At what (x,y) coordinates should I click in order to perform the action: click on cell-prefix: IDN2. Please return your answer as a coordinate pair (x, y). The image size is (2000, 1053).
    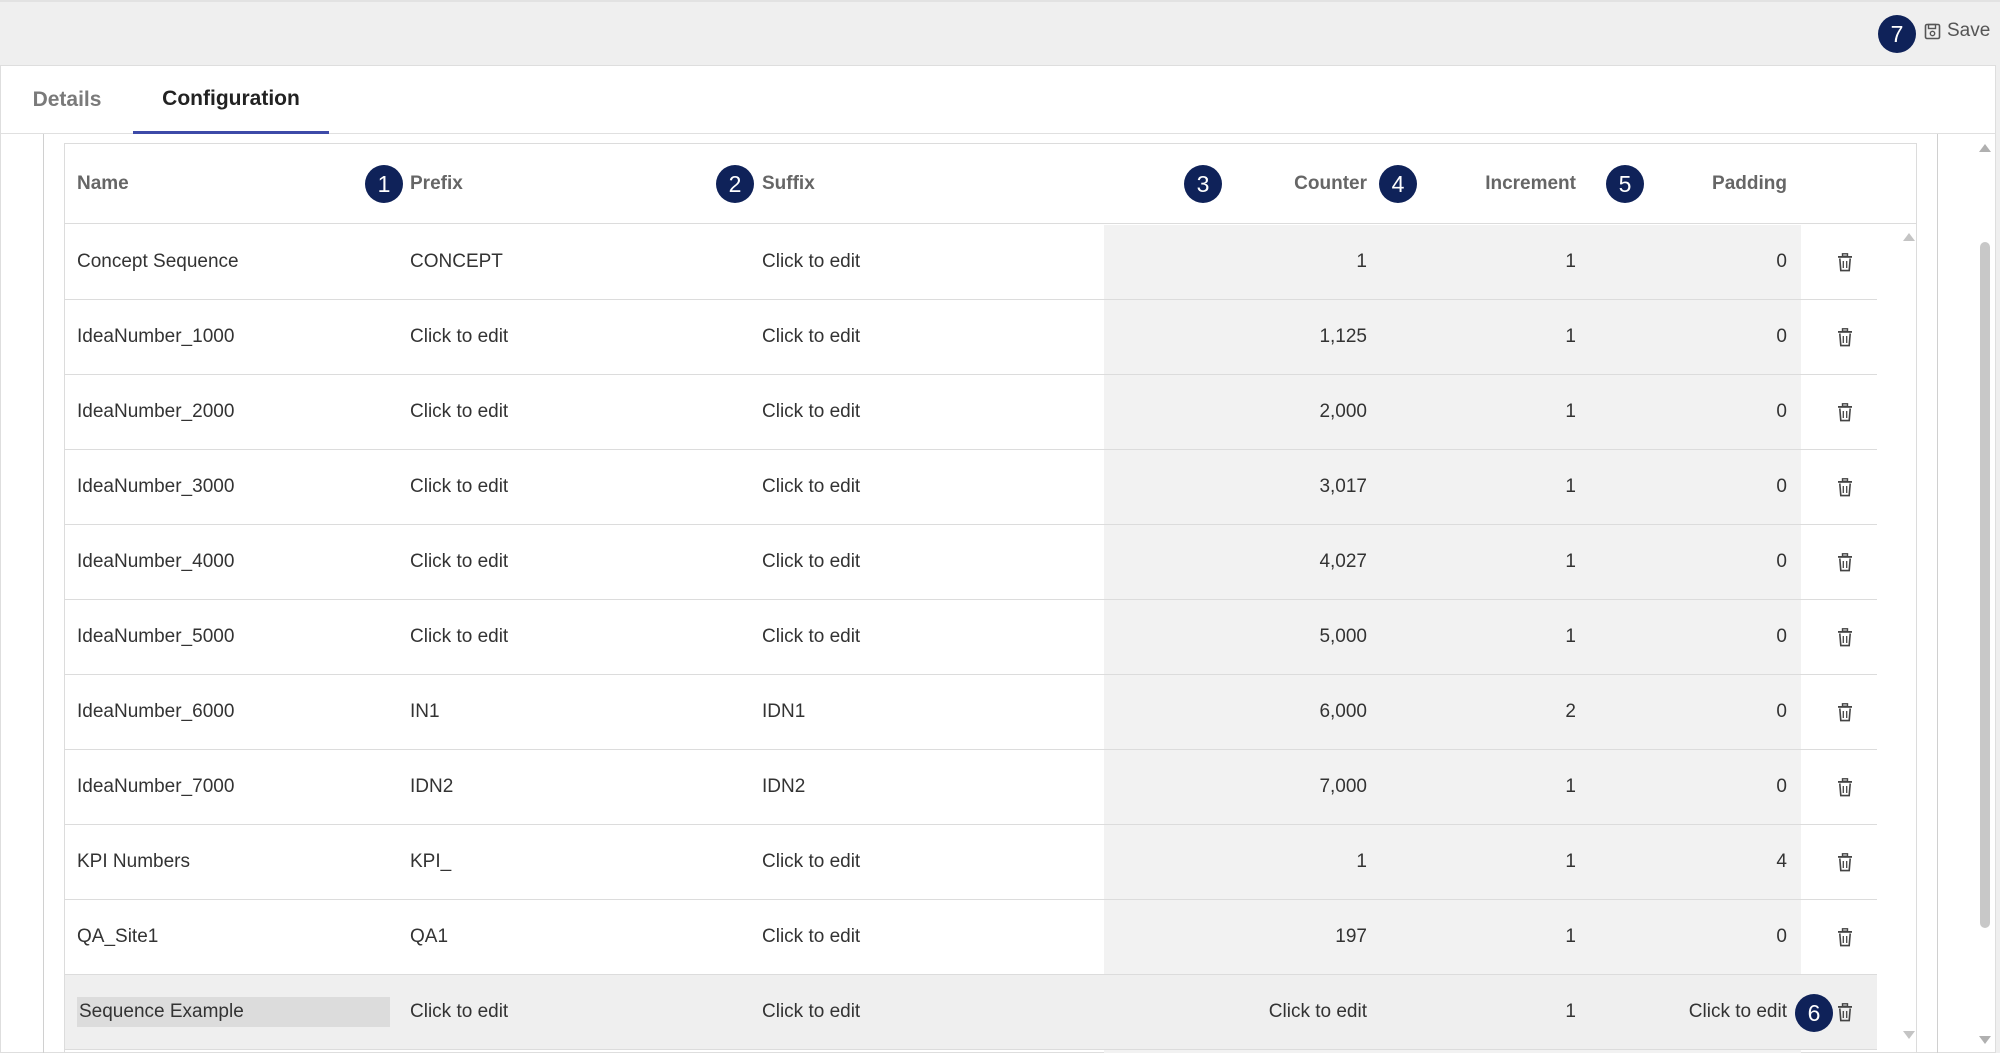
    Looking at the image, I should click on (575, 787).